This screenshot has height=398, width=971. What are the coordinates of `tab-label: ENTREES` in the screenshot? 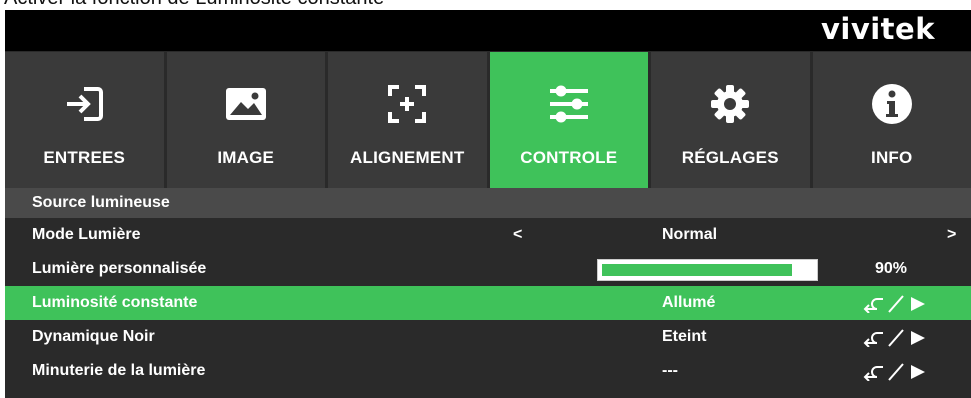 It's located at (84, 157).